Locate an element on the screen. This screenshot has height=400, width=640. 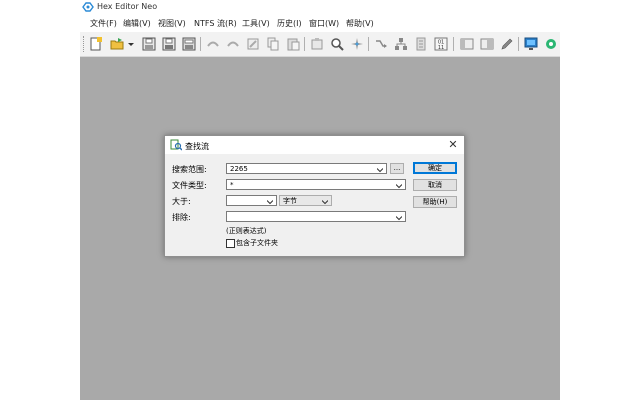
copy-icon is located at coordinates (273, 44).